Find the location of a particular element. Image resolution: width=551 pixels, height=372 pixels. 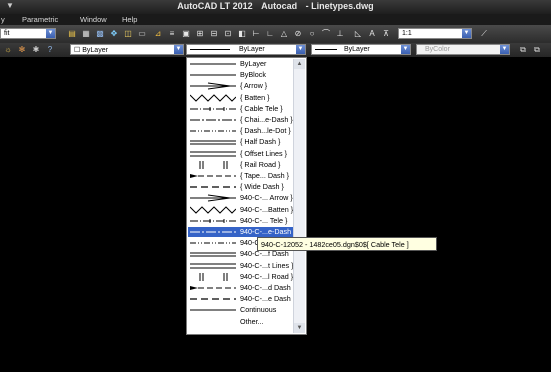

linetype-option-label: 940-C-...l Road } is located at coordinates (267, 276).